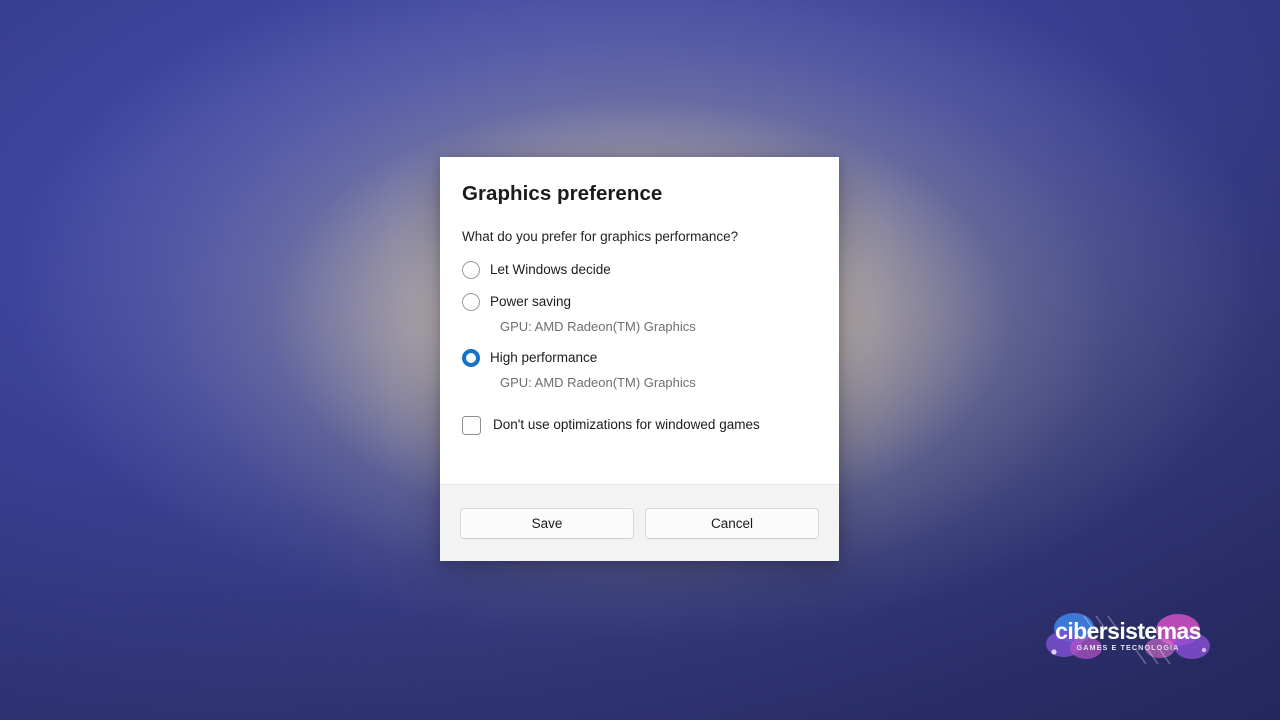  Describe the element at coordinates (598, 327) in the screenshot. I see `gpu-description-power-saving: GPU: AMD Radeon(TM) Graphics` at that location.